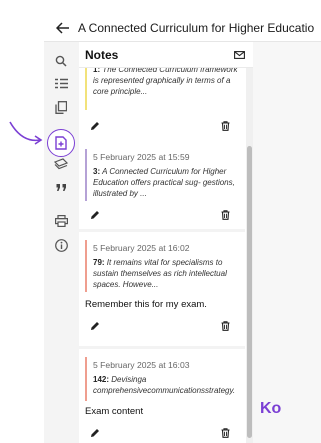 Image resolution: width=321 pixels, height=443 pixels. What do you see at coordinates (26, 133) in the screenshot?
I see `annotation-arrow-left` at bounding box center [26, 133].